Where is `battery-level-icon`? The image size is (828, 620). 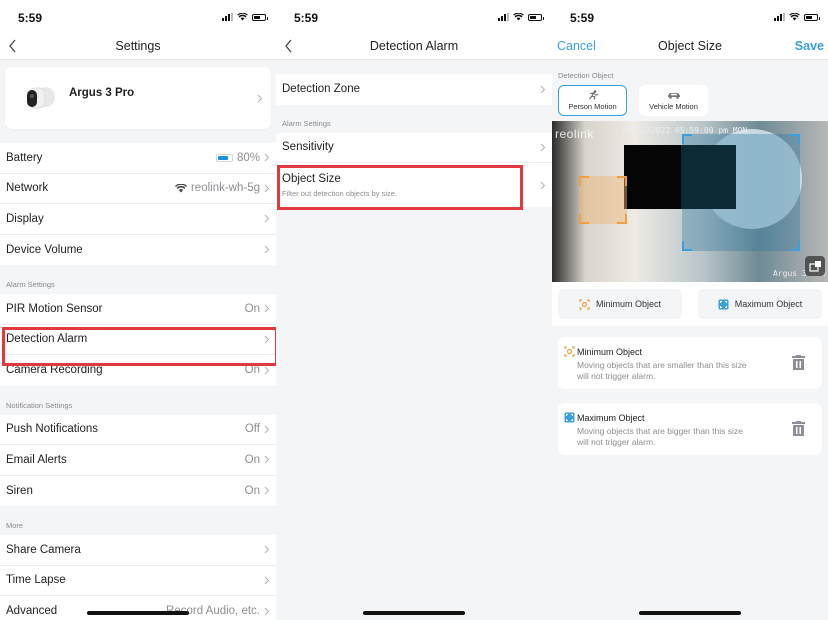 battery-level-icon is located at coordinates (224, 157).